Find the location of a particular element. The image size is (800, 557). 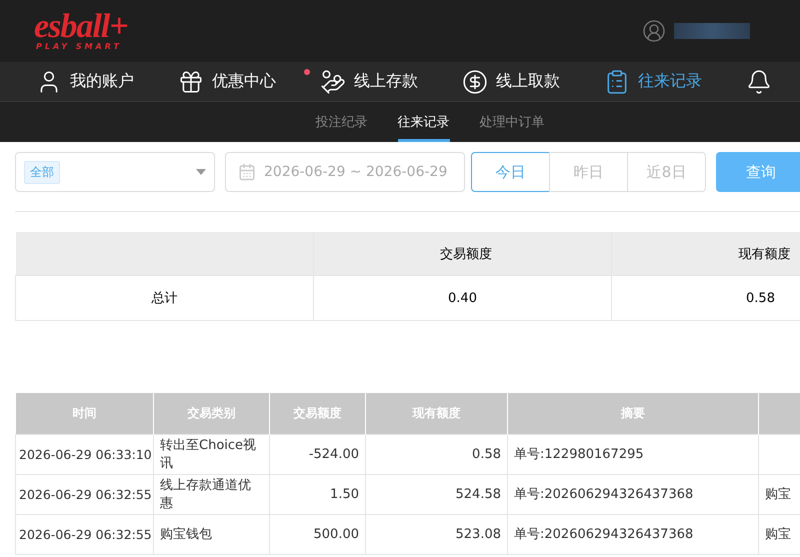

date-range-field: 2026-06-29 ~ 2026-06-29 is located at coordinates (345, 172).